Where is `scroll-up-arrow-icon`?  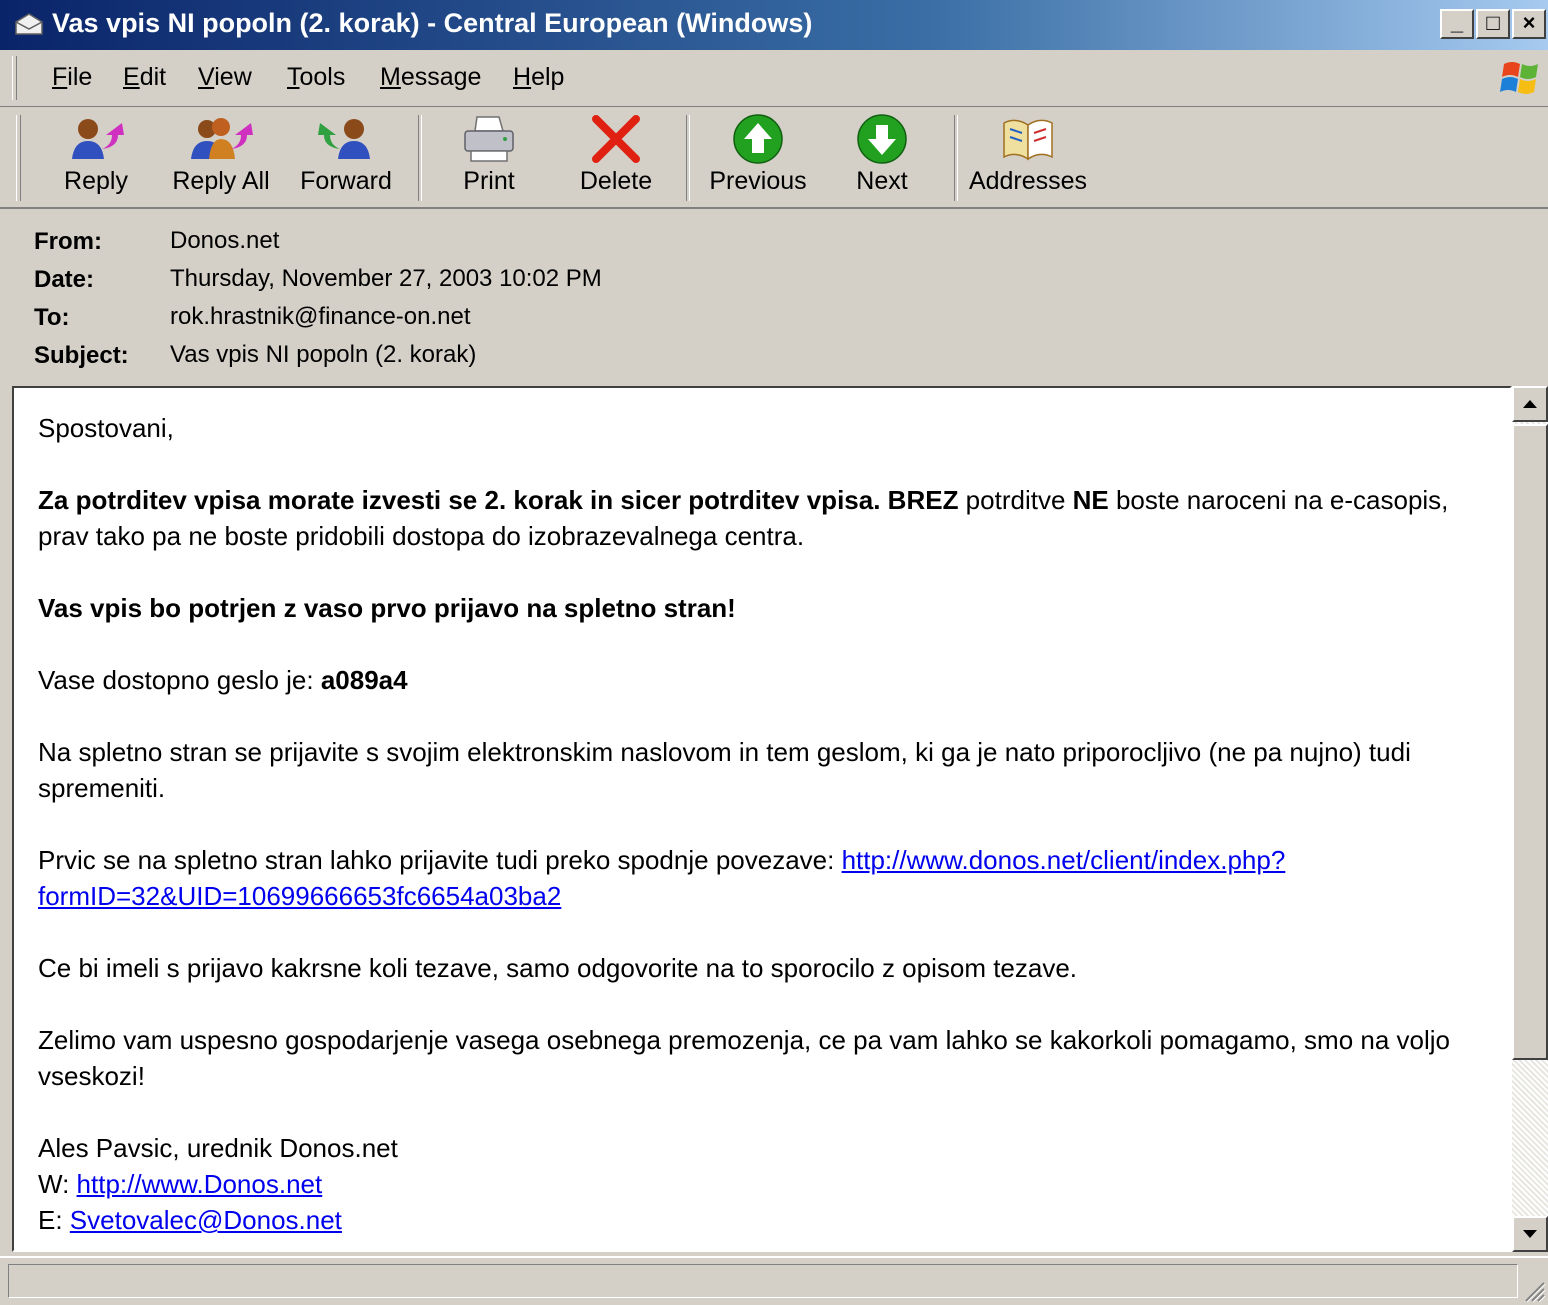 scroll-up-arrow-icon is located at coordinates (1530, 404).